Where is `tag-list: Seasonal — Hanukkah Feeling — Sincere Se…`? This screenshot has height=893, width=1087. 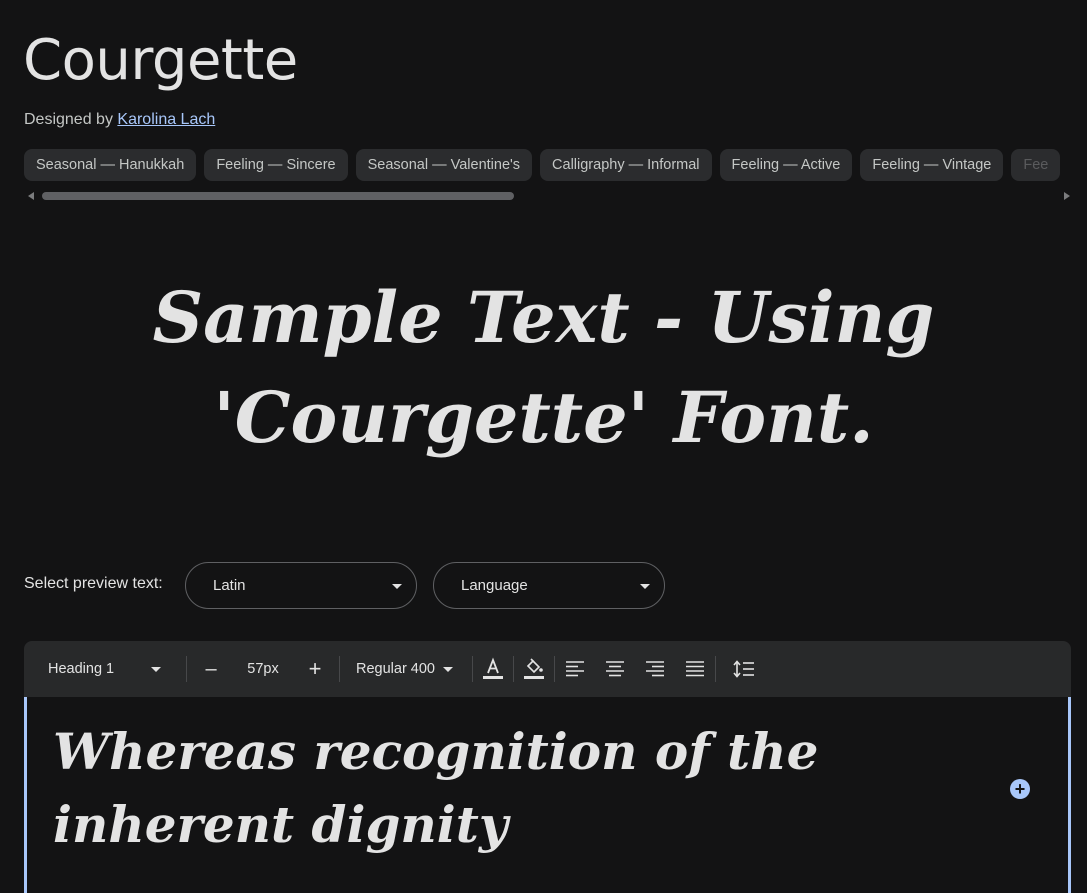 tag-list: Seasonal — Hanukkah Feeling — Sincere Se… is located at coordinates (555, 165).